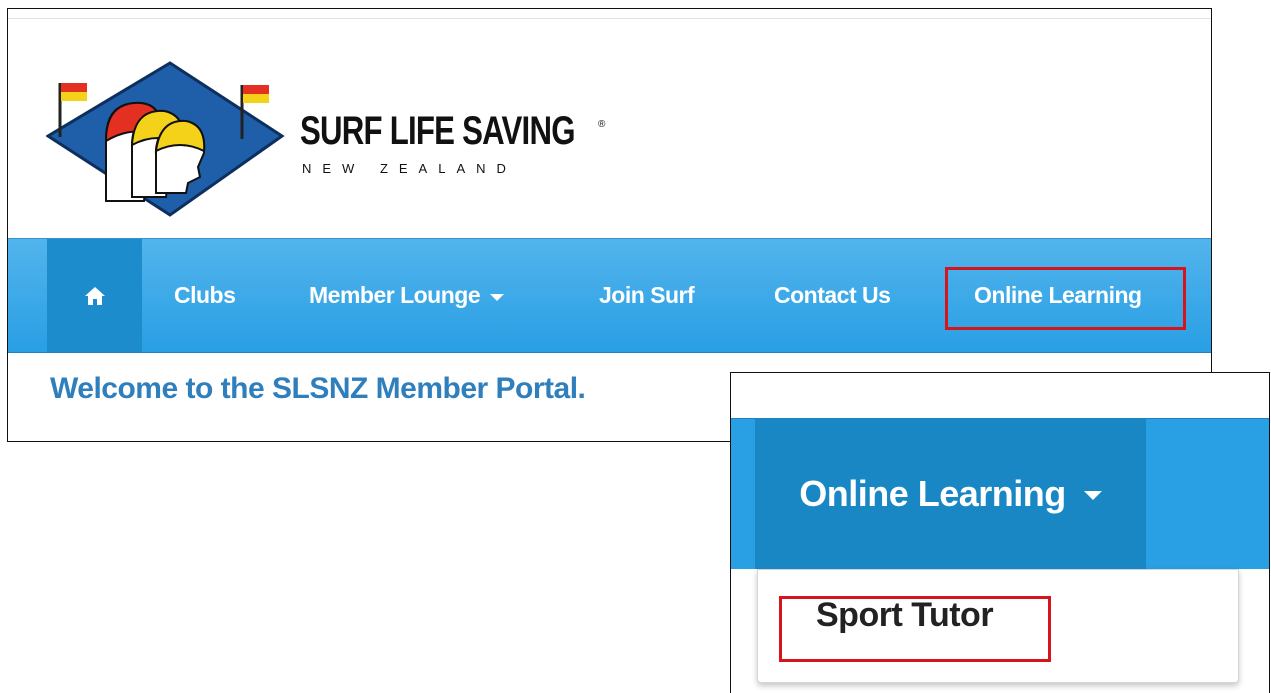 The image size is (1271, 693). What do you see at coordinates (1065, 298) in the screenshot?
I see `highlight-online-learning` at bounding box center [1065, 298].